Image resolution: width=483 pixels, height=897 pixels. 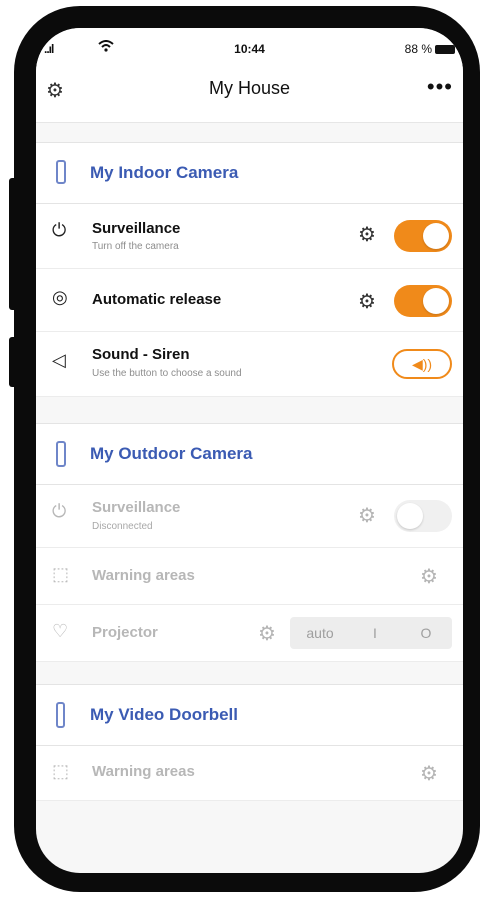 I want to click on doorbell-warning-settings-icon: ⚙, so click(x=429, y=773).